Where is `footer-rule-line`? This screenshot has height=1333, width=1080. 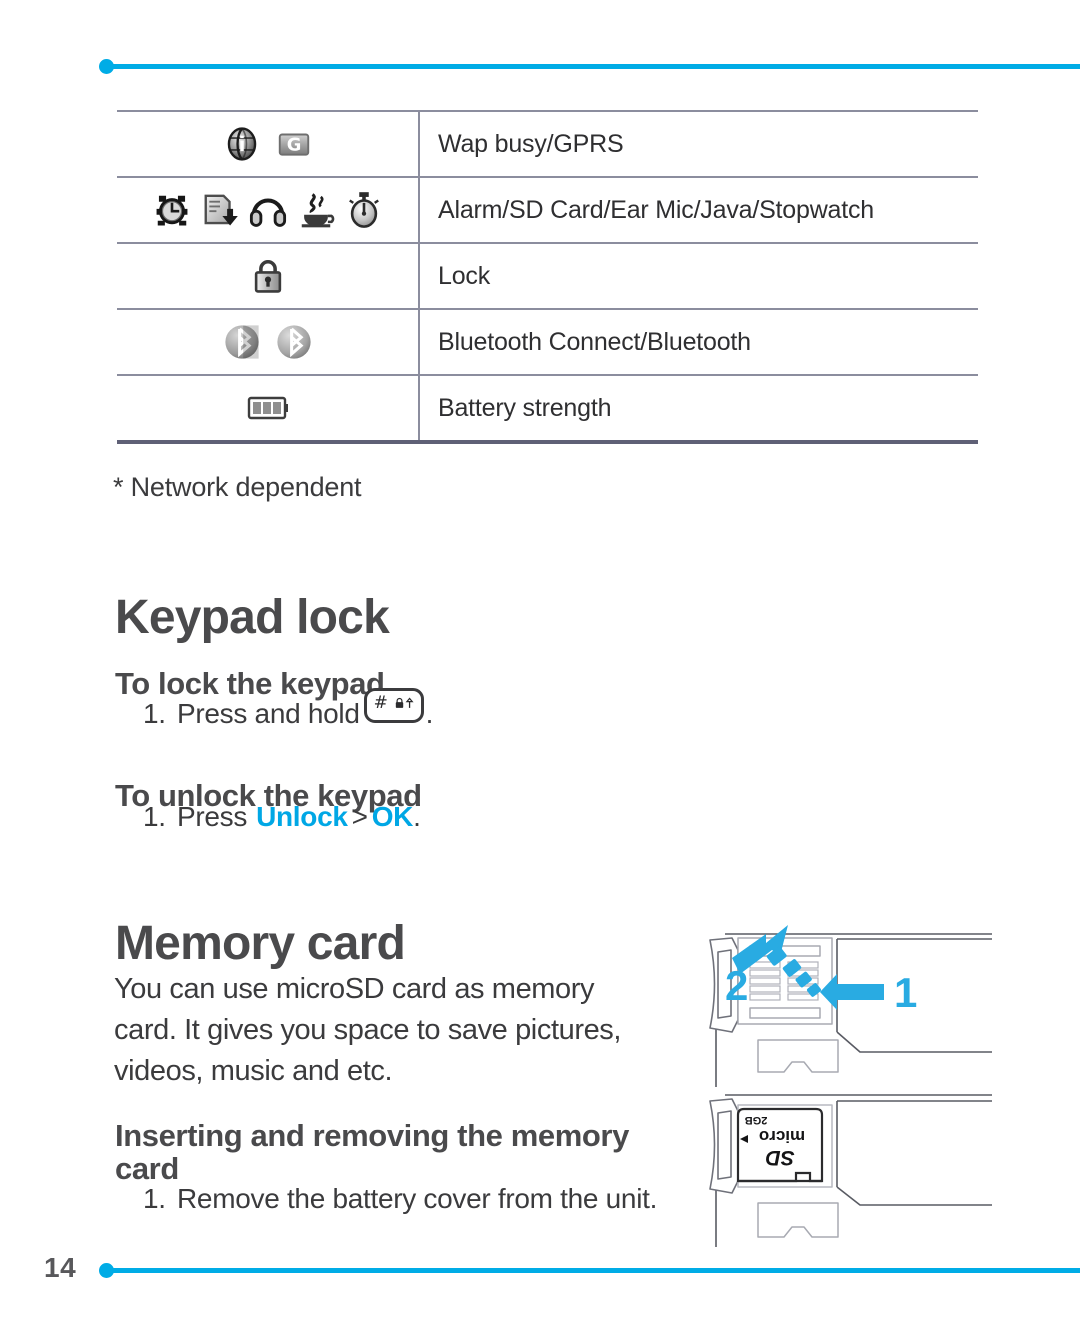 footer-rule-line is located at coordinates (593, 1270).